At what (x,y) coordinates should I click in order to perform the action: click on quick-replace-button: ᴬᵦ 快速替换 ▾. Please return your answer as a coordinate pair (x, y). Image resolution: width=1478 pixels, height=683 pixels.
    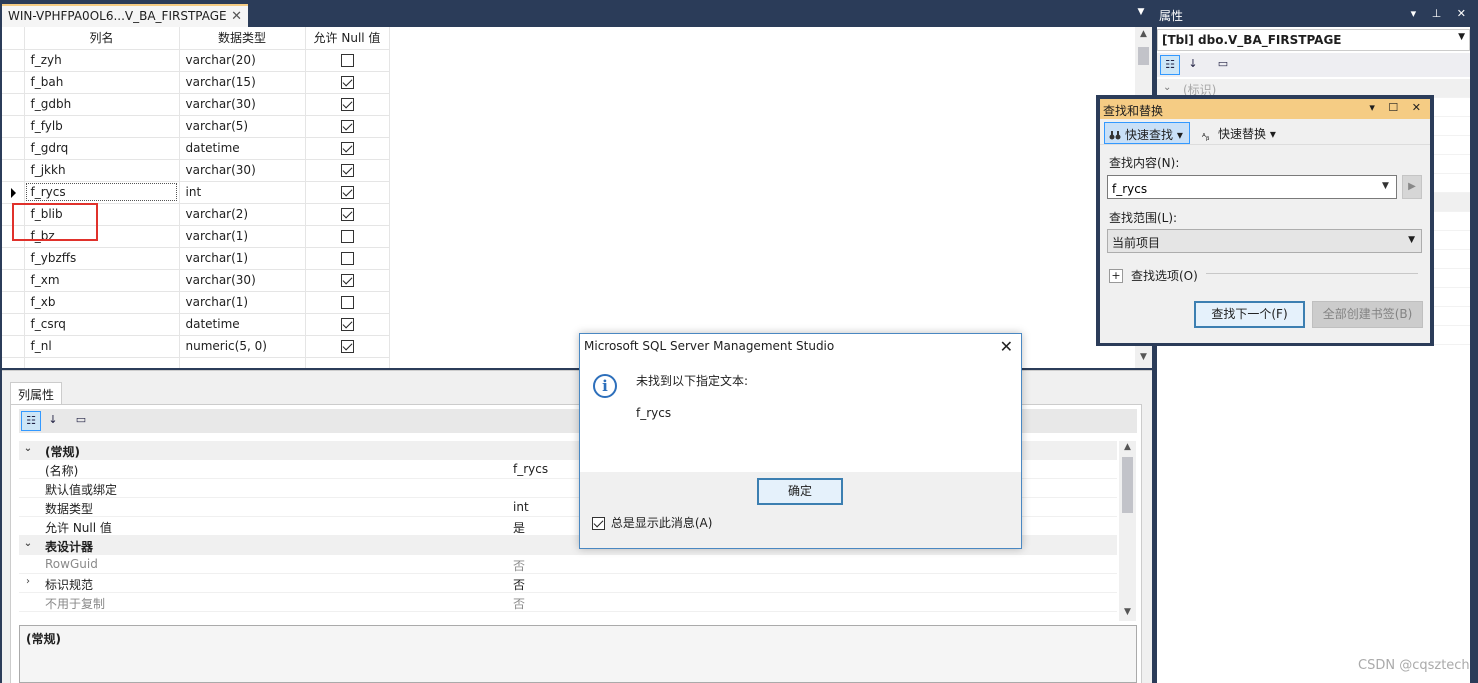
    Looking at the image, I should click on (1243, 133).